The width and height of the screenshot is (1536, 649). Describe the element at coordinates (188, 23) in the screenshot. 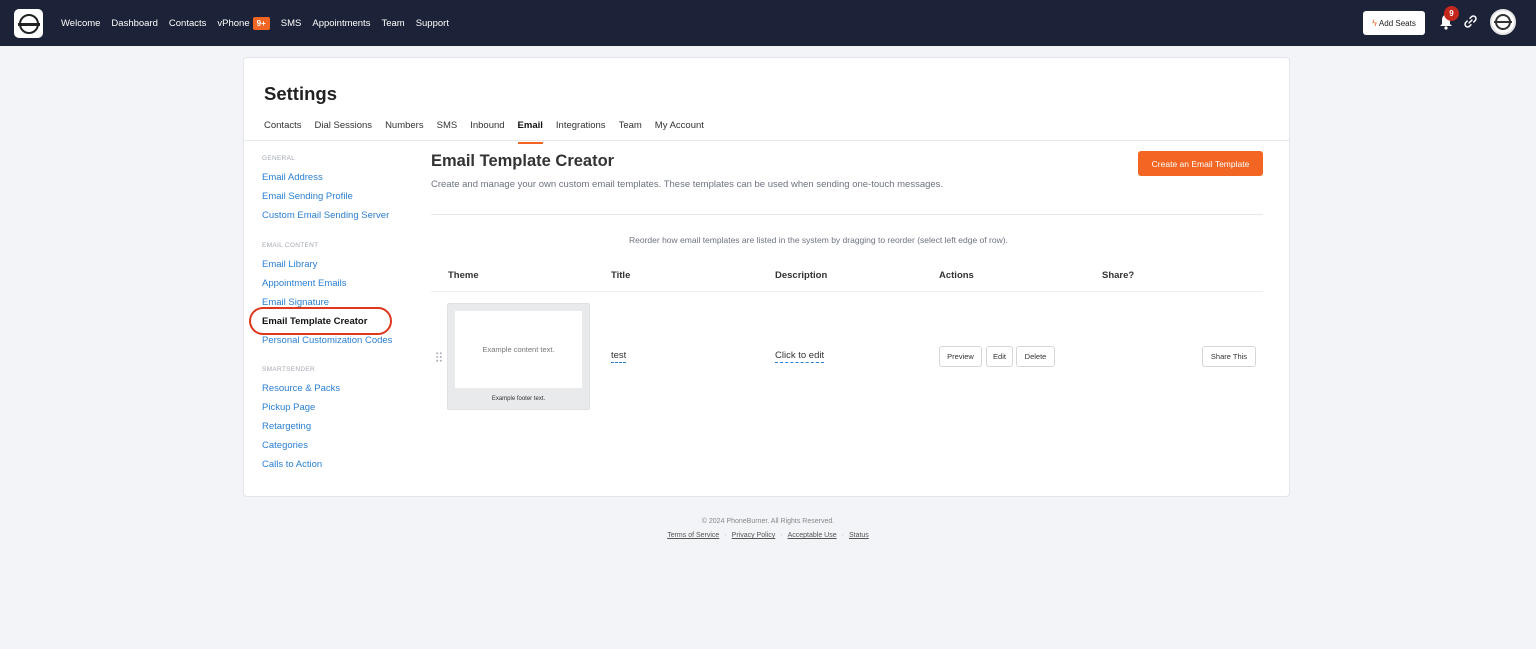

I see `nav-contacts: Contacts` at that location.